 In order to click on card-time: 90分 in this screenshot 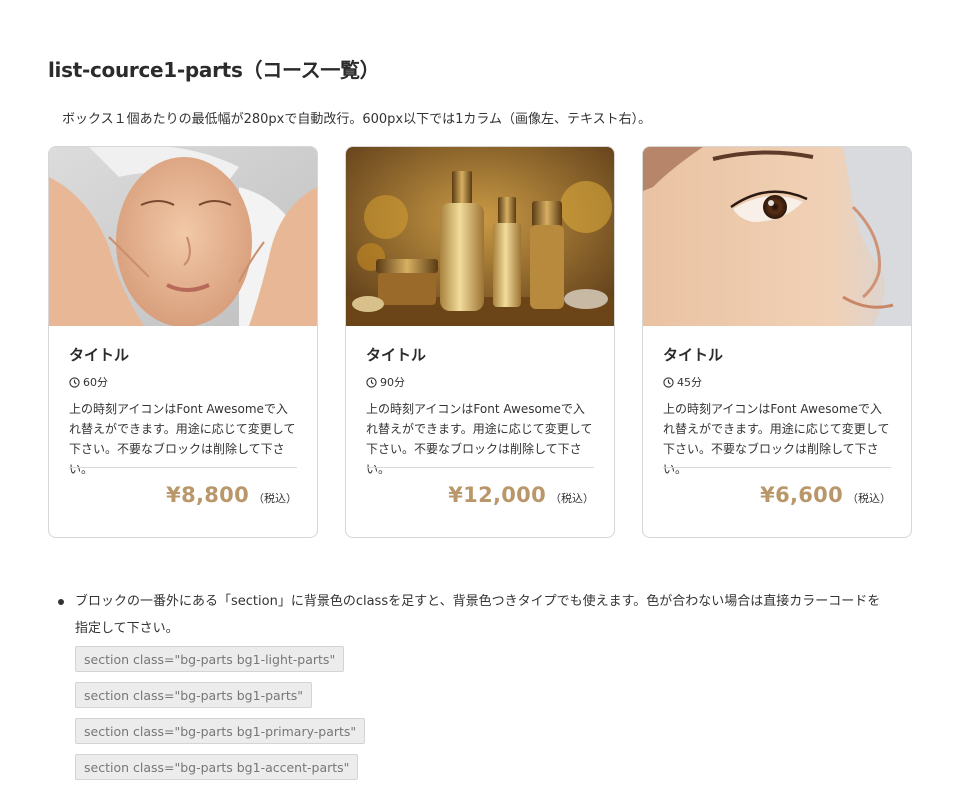, I will do `click(385, 382)`.